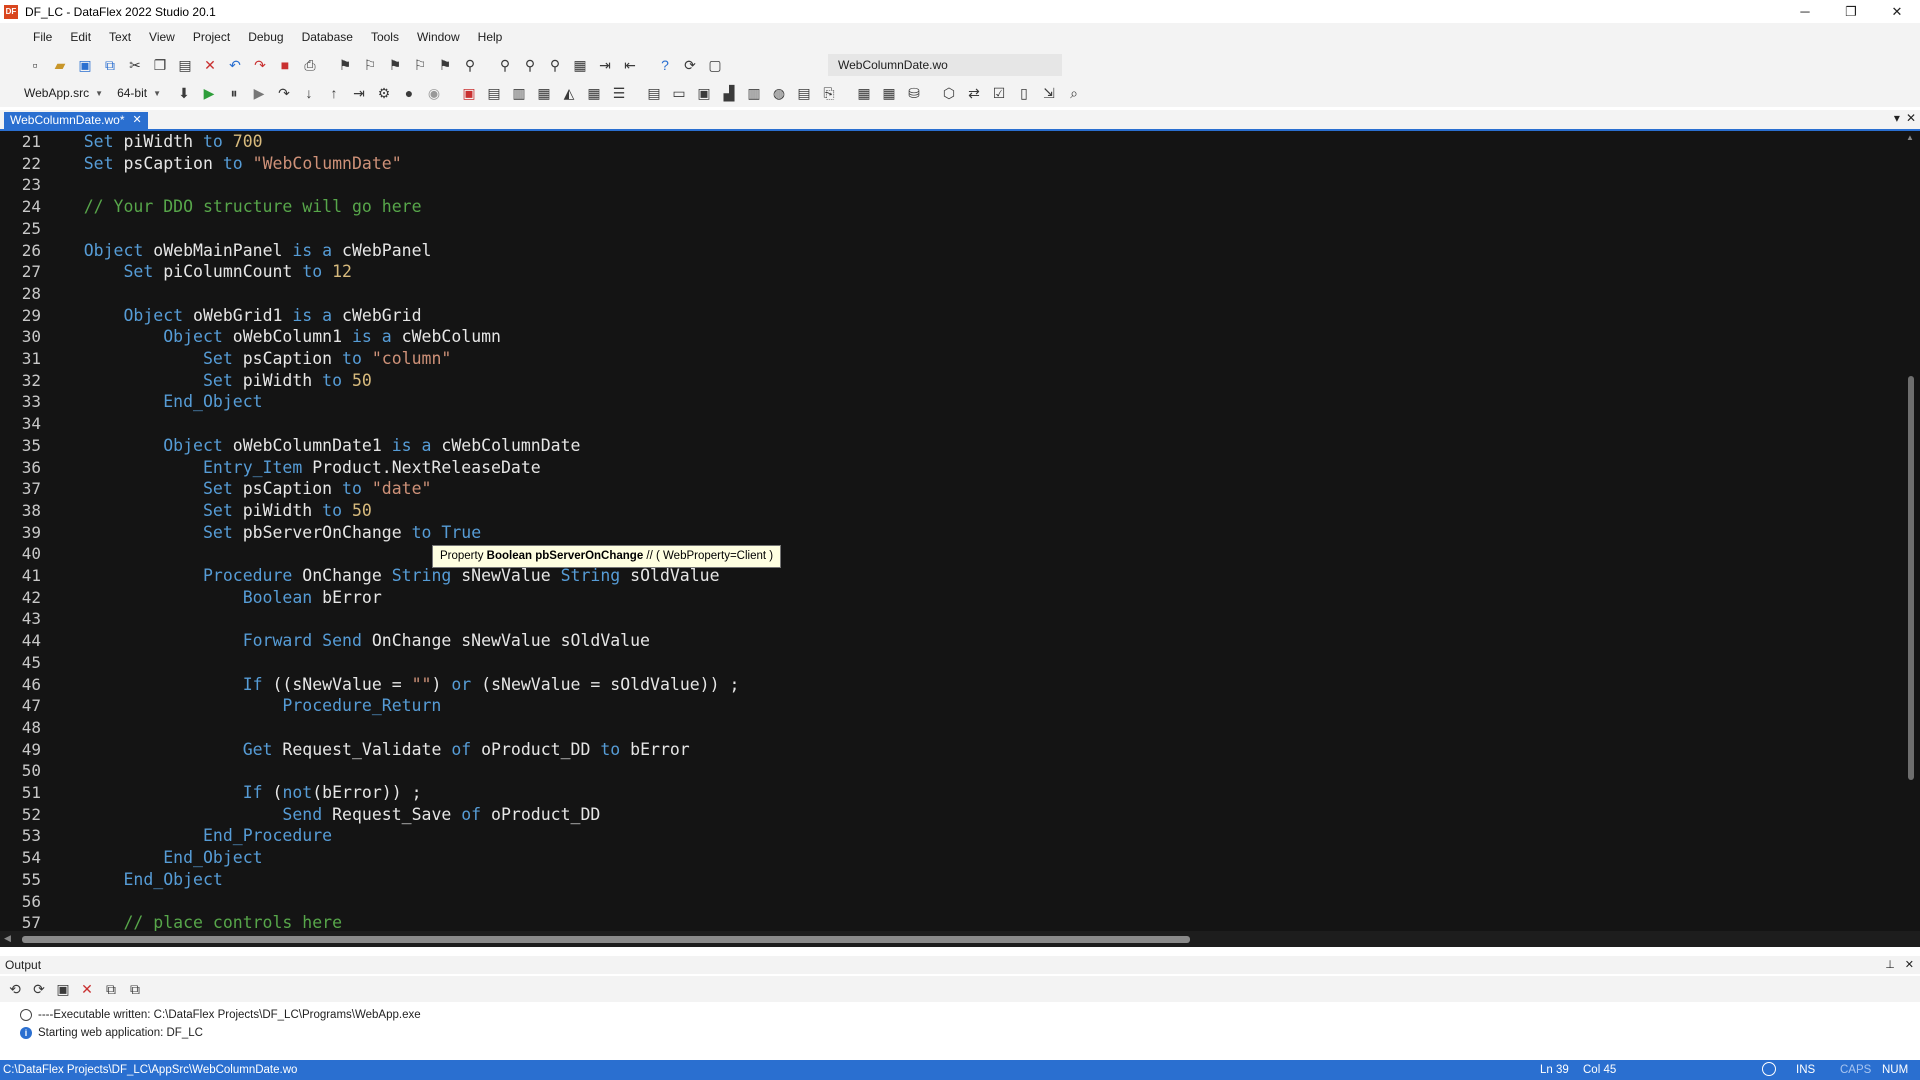 This screenshot has width=1920, height=1080. I want to click on delete-icon: ✕, so click(210, 65).